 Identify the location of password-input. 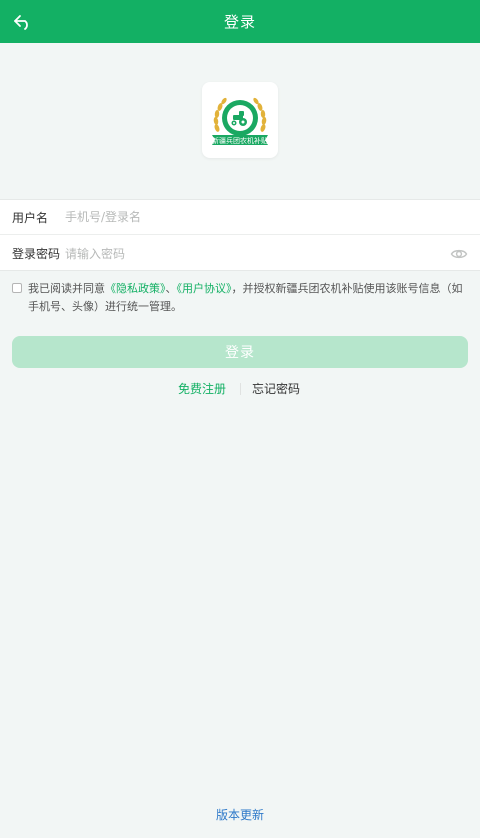
(250, 253).